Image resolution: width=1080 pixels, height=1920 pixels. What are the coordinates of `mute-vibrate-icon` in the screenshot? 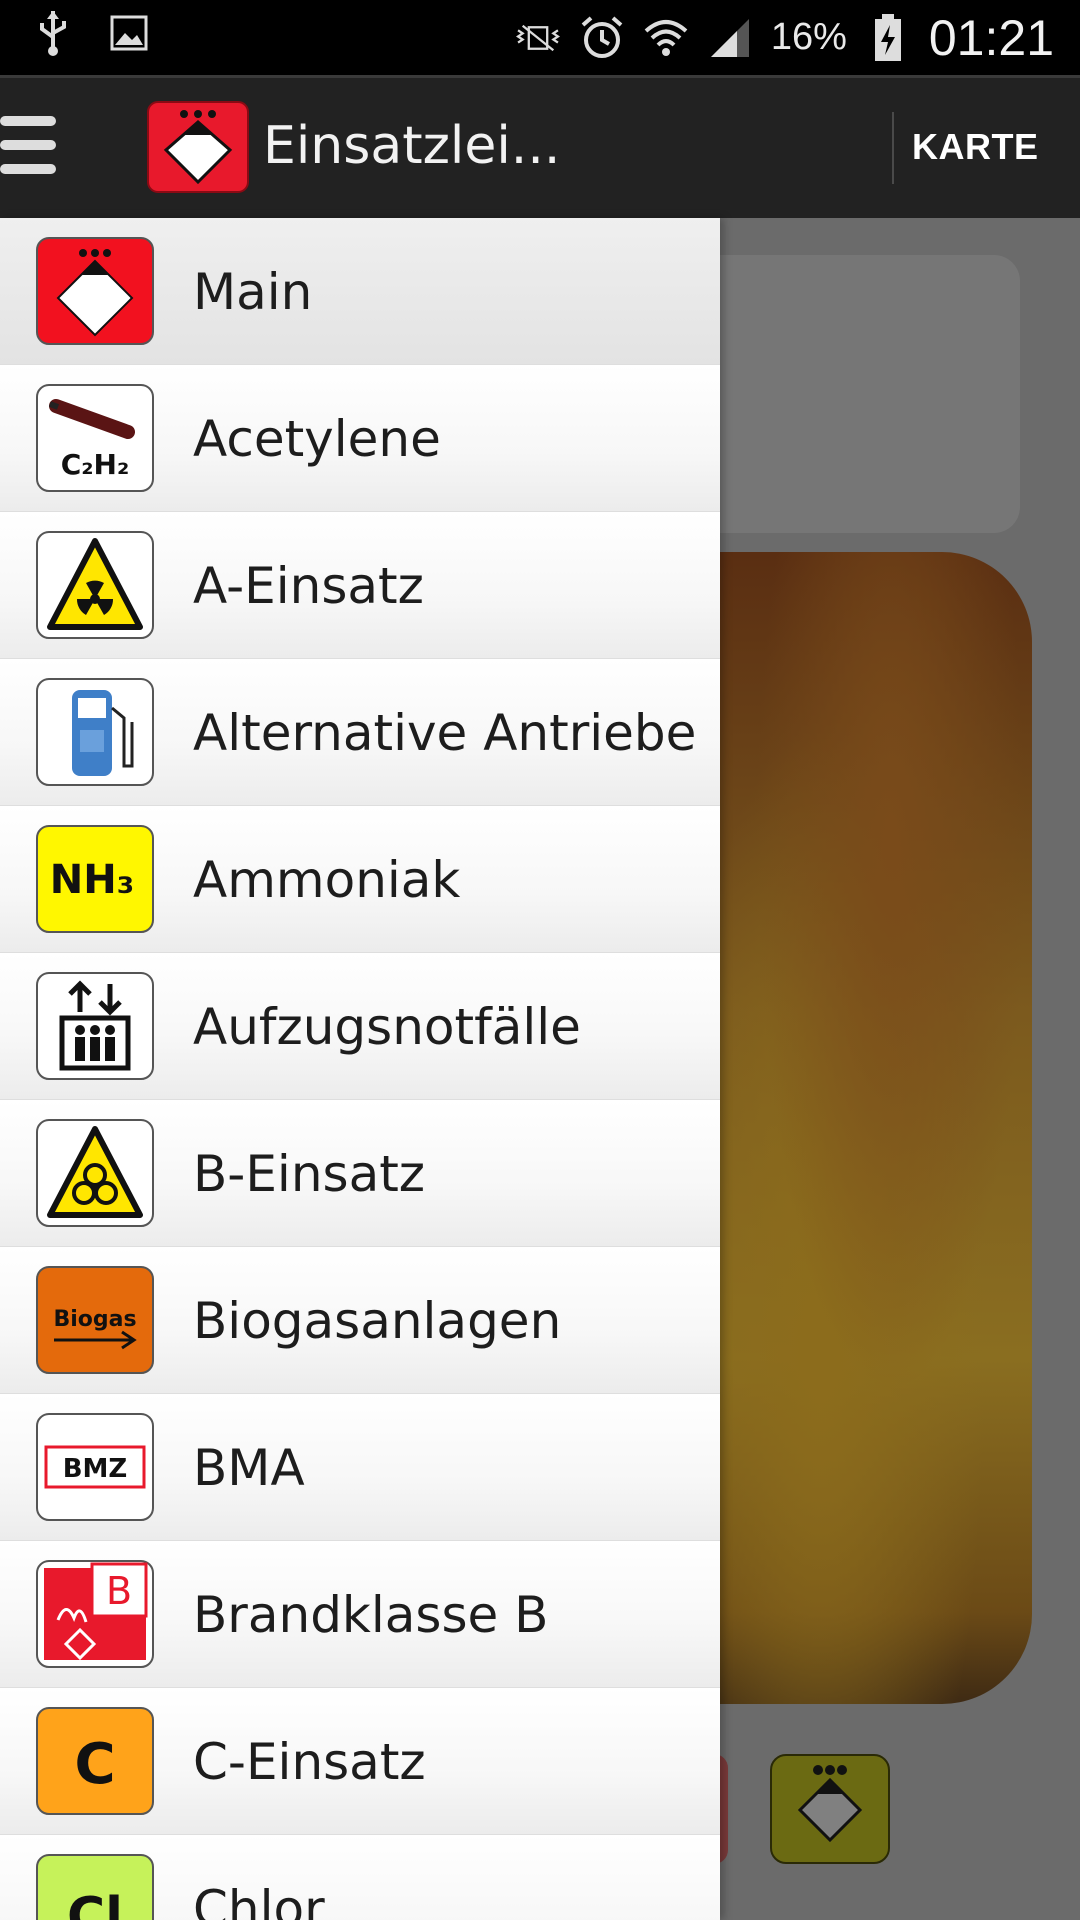 It's located at (538, 38).